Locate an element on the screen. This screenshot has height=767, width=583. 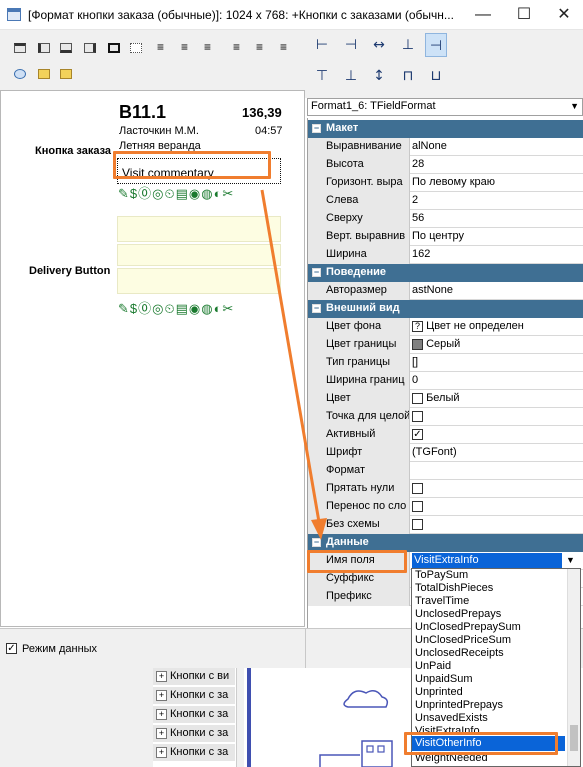
tree-item: Кнопки с ви is located at coordinates (194, 677).